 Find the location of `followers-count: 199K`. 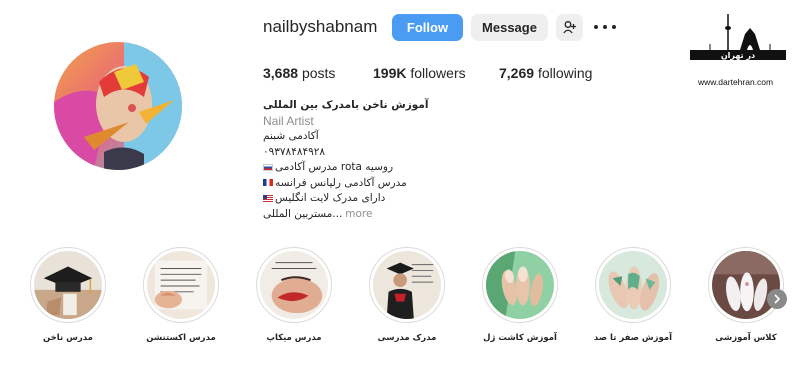

followers-count: 199K is located at coordinates (390, 73).